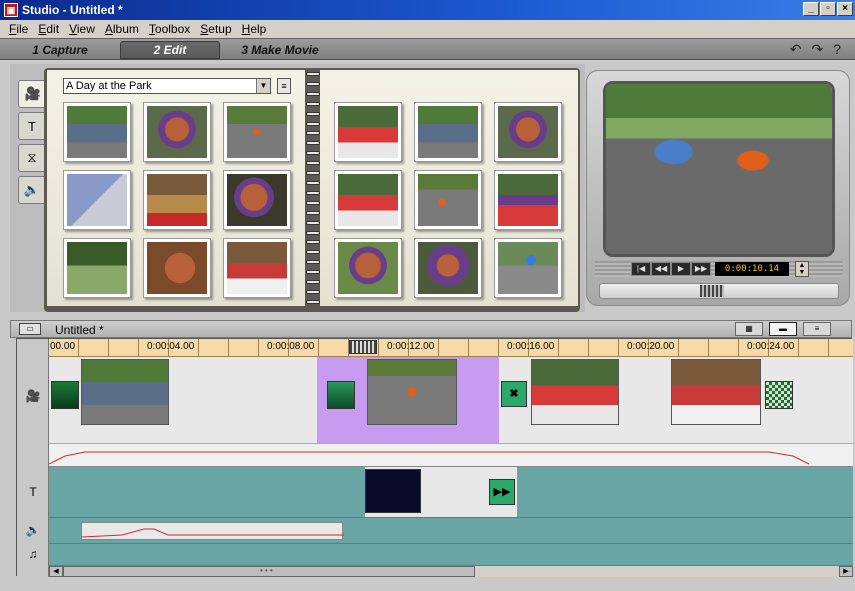 The height and width of the screenshot is (591, 855). What do you see at coordinates (779, 395) in the screenshot?
I see `mosaic-transition-icon` at bounding box center [779, 395].